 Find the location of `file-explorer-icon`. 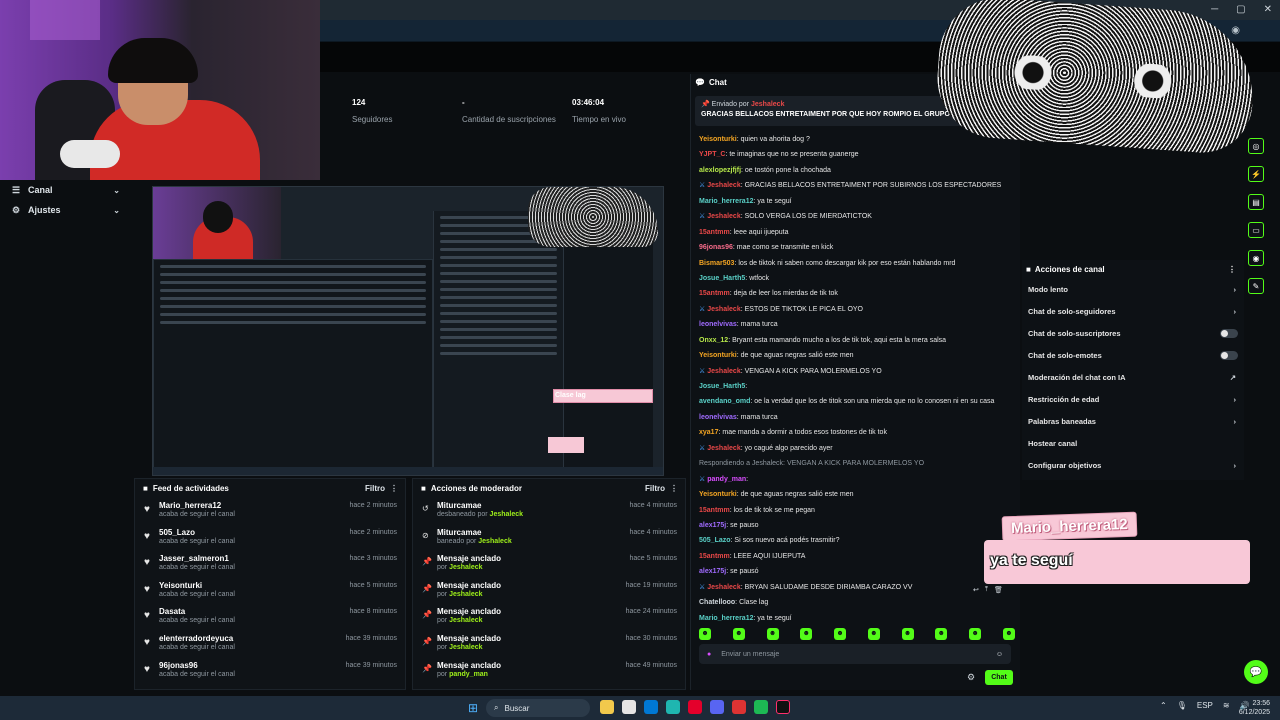

file-explorer-icon is located at coordinates (607, 707).